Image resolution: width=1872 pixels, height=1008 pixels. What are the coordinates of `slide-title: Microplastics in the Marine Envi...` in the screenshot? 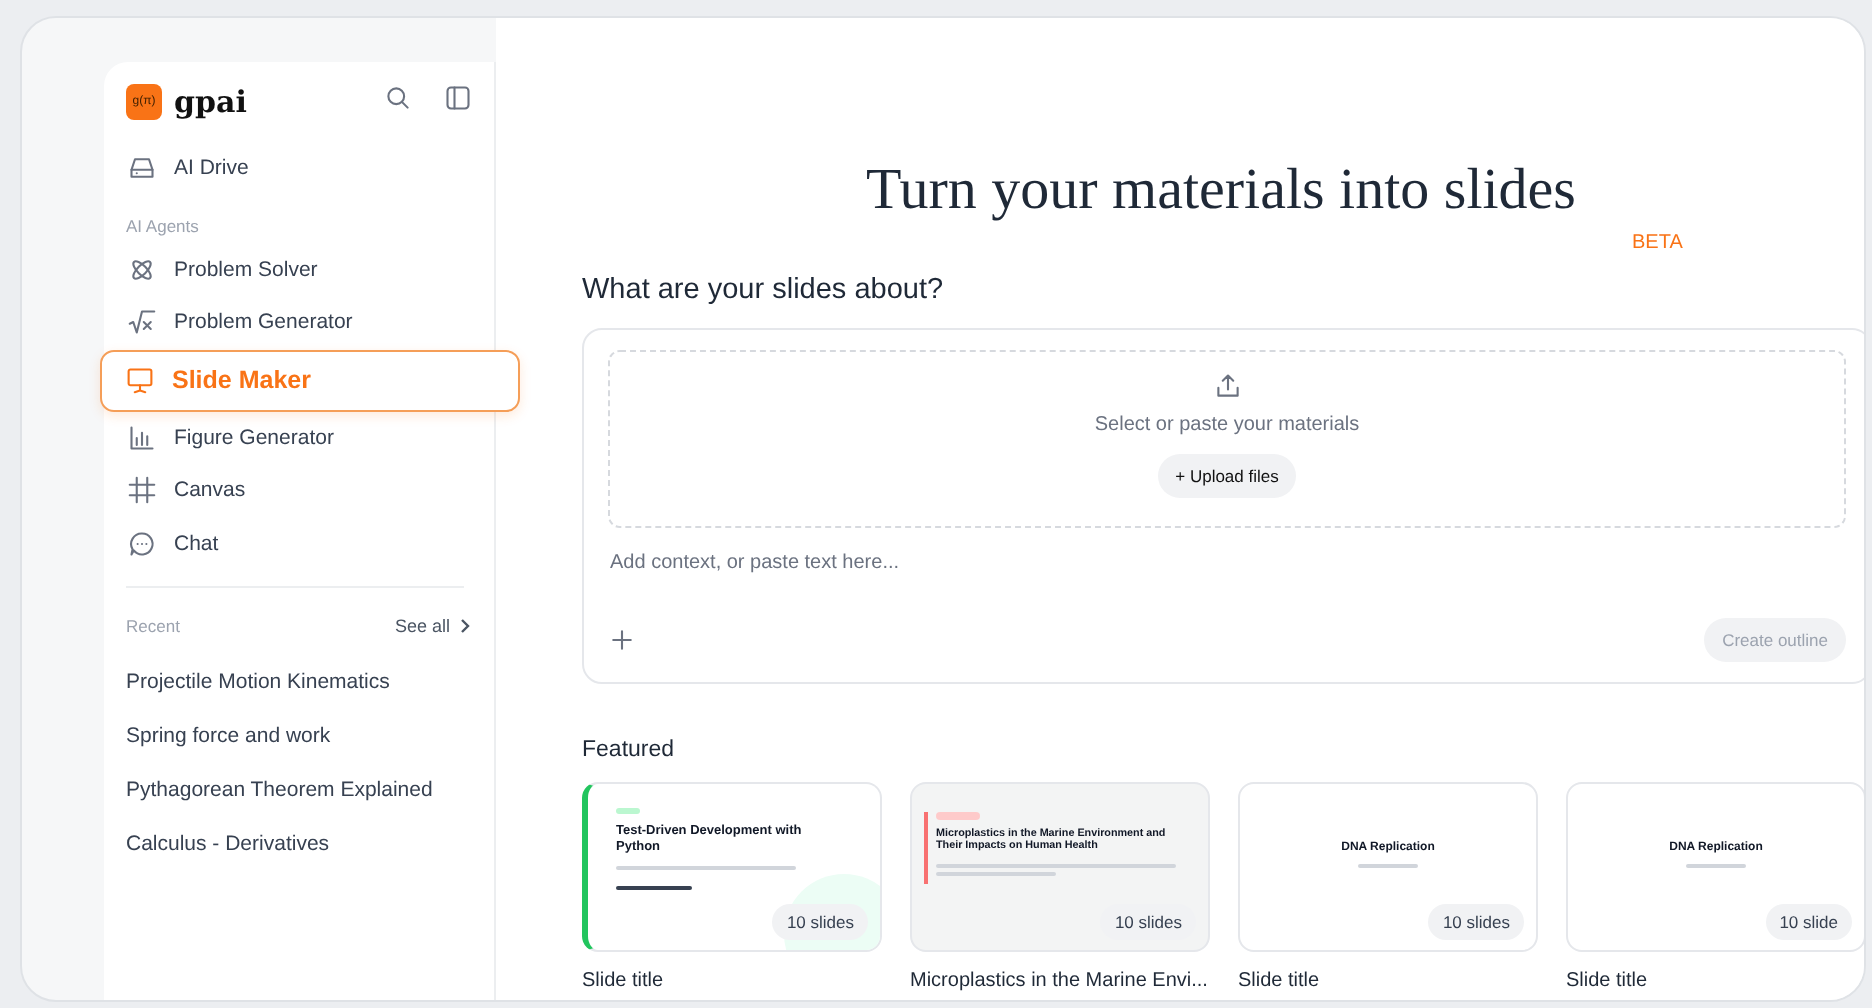 It's located at (1060, 981).